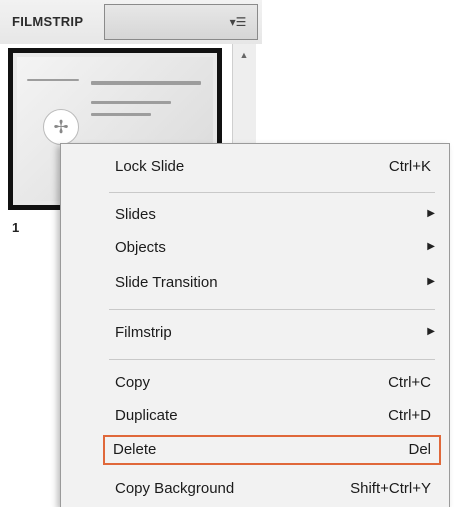  Describe the element at coordinates (419, 449) in the screenshot. I see `menu-item-shortcut: Del` at that location.